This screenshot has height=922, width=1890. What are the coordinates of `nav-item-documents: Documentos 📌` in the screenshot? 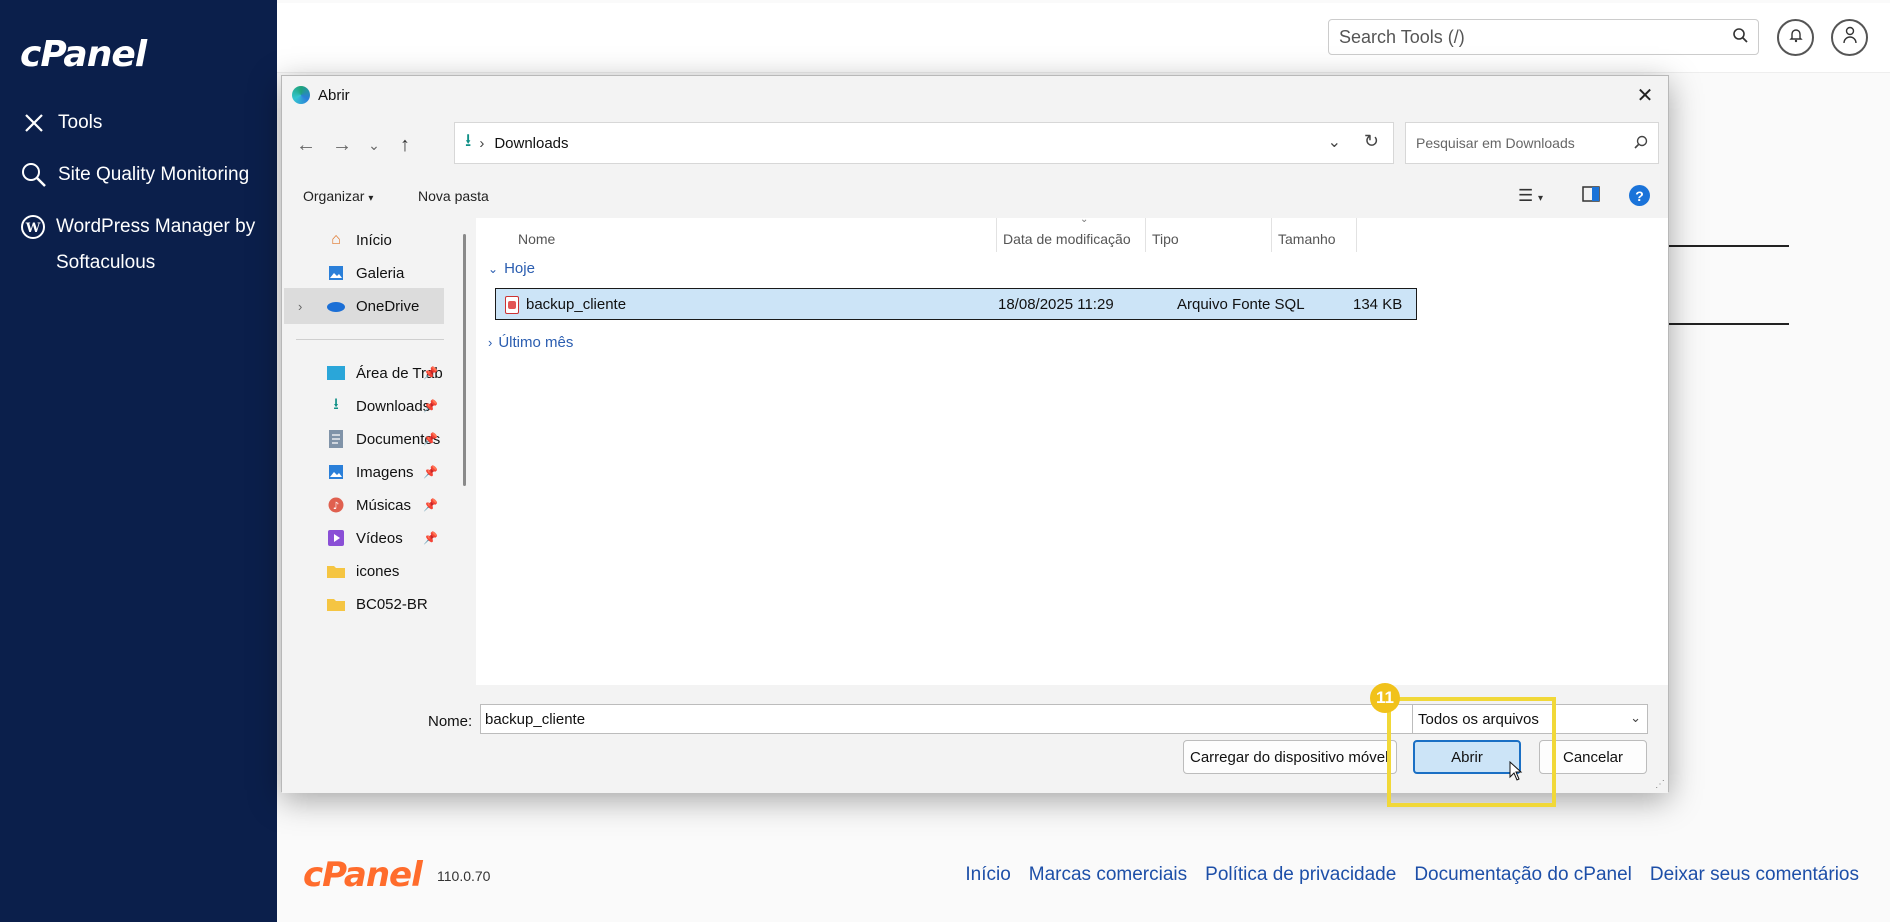 It's located at (363, 439).